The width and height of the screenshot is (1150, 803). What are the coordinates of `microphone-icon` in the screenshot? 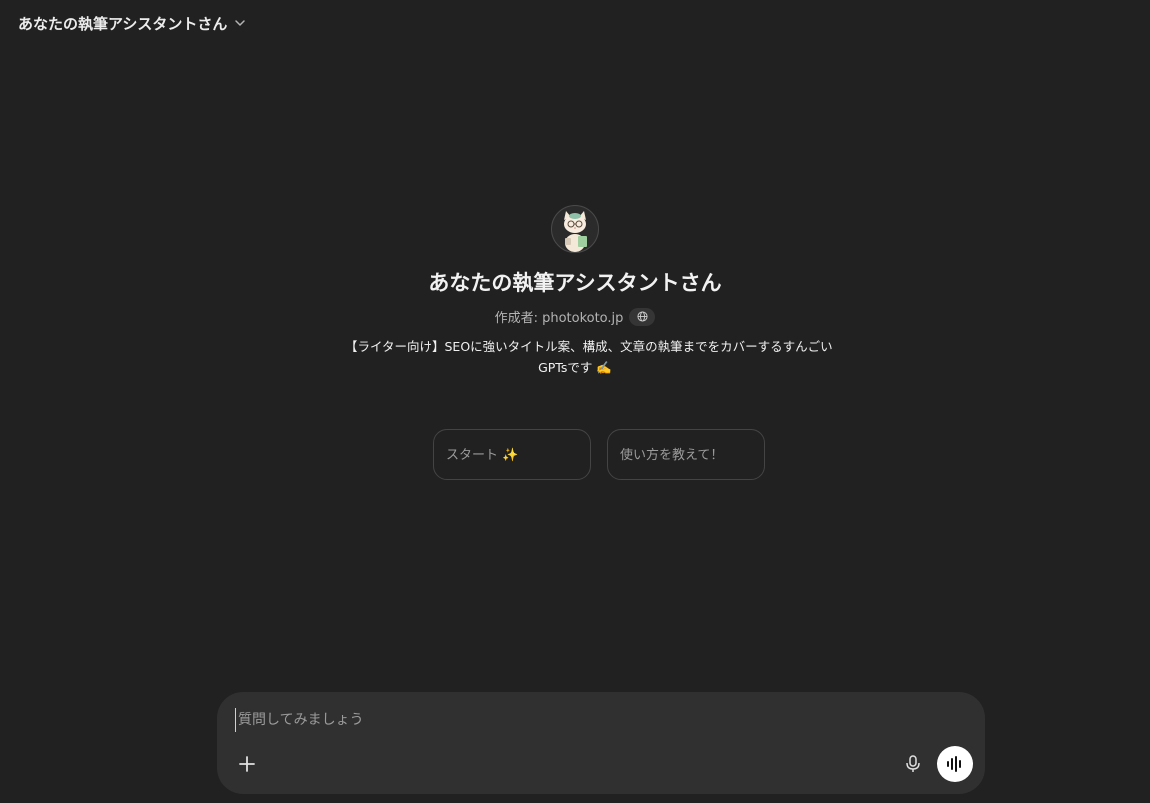 It's located at (913, 764).